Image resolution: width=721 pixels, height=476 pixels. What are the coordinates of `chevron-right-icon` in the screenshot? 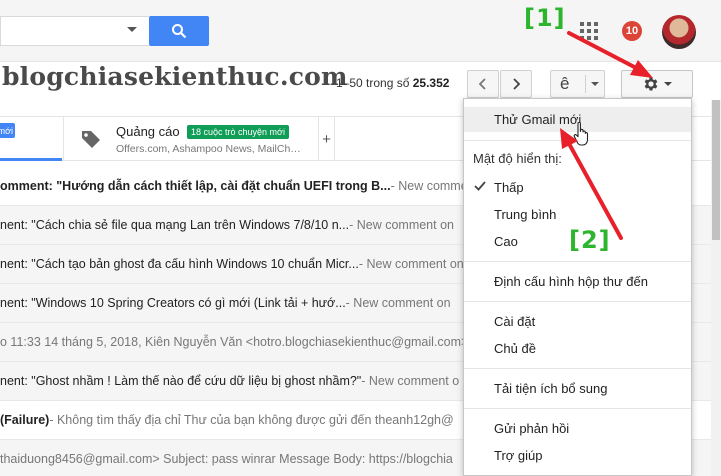 It's located at (517, 84).